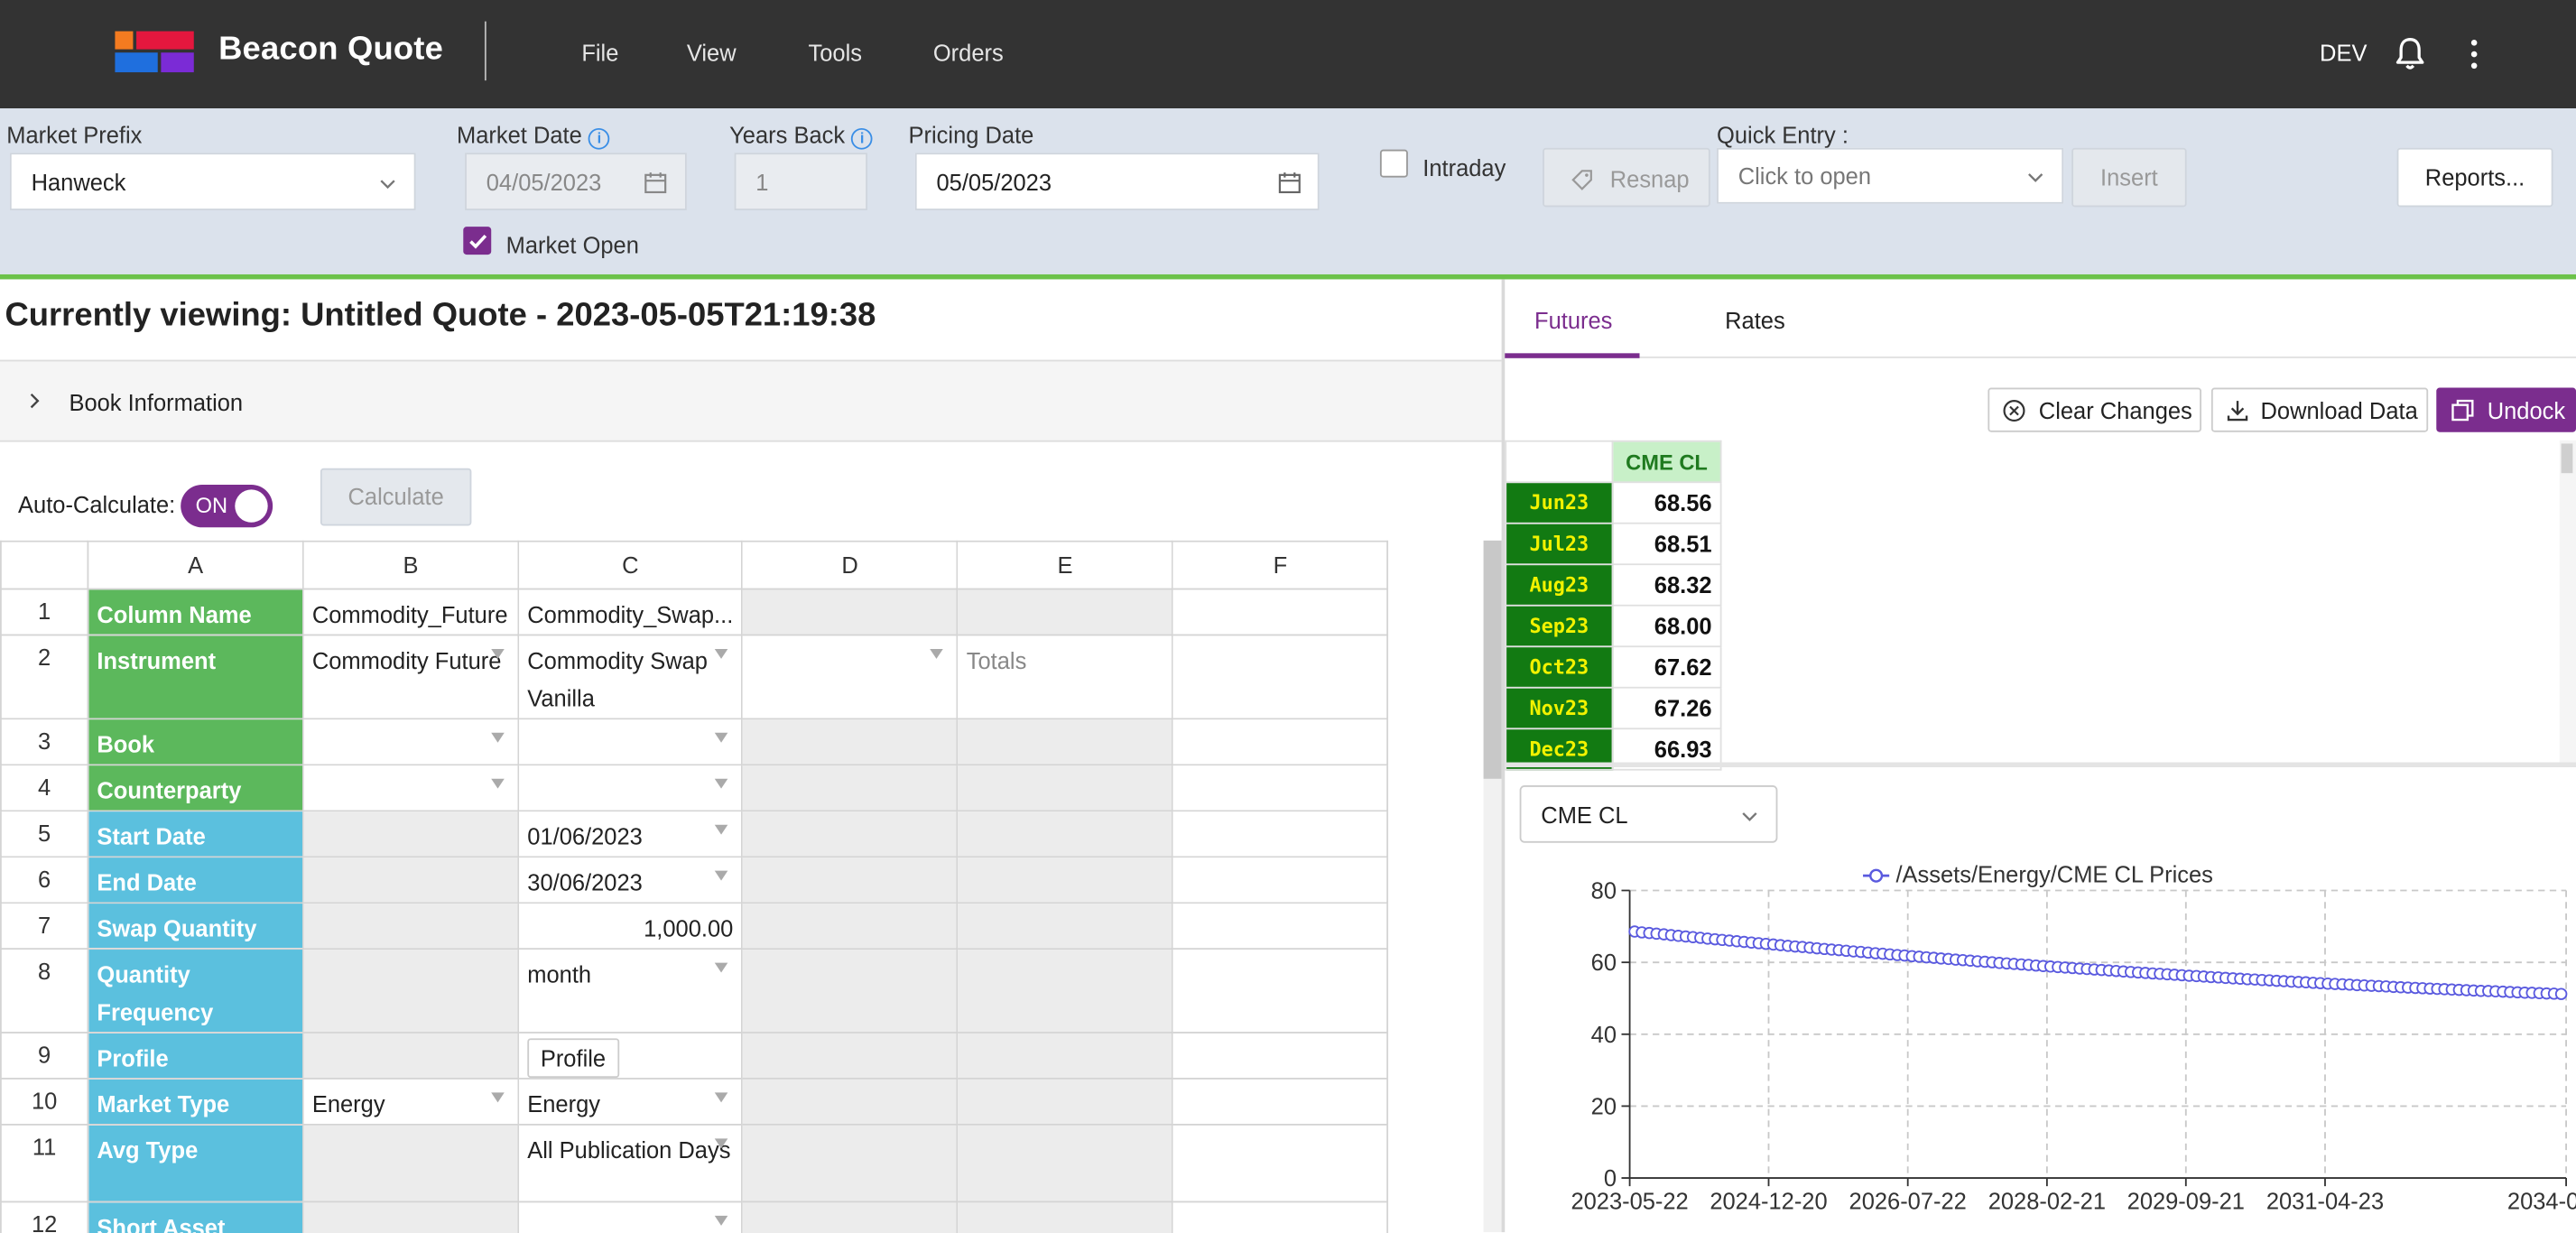 This screenshot has height=1233, width=2576. What do you see at coordinates (2129, 177) in the screenshot?
I see `insert-button: Insert` at bounding box center [2129, 177].